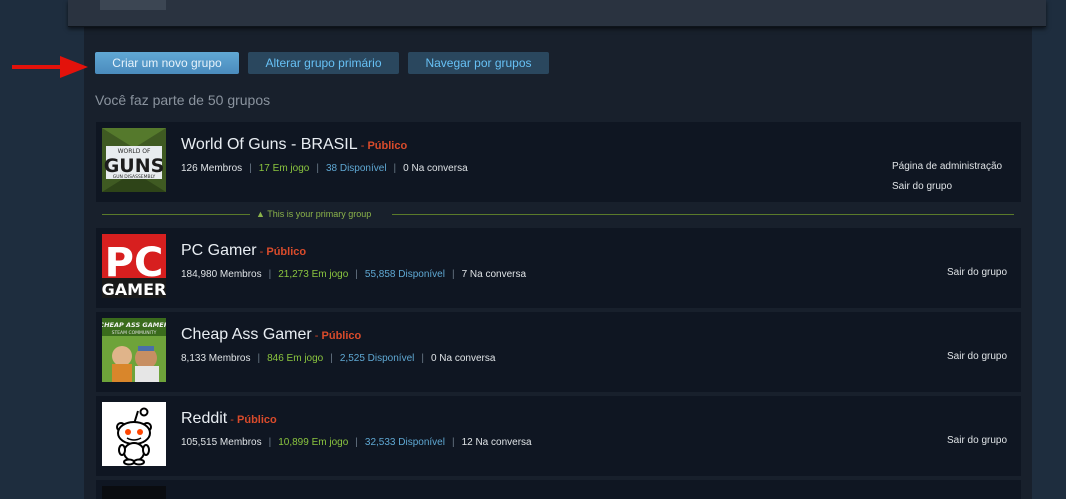 This screenshot has height=499, width=1066. What do you see at coordinates (221, 274) in the screenshot?
I see `members-count: 184,980 Membros` at bounding box center [221, 274].